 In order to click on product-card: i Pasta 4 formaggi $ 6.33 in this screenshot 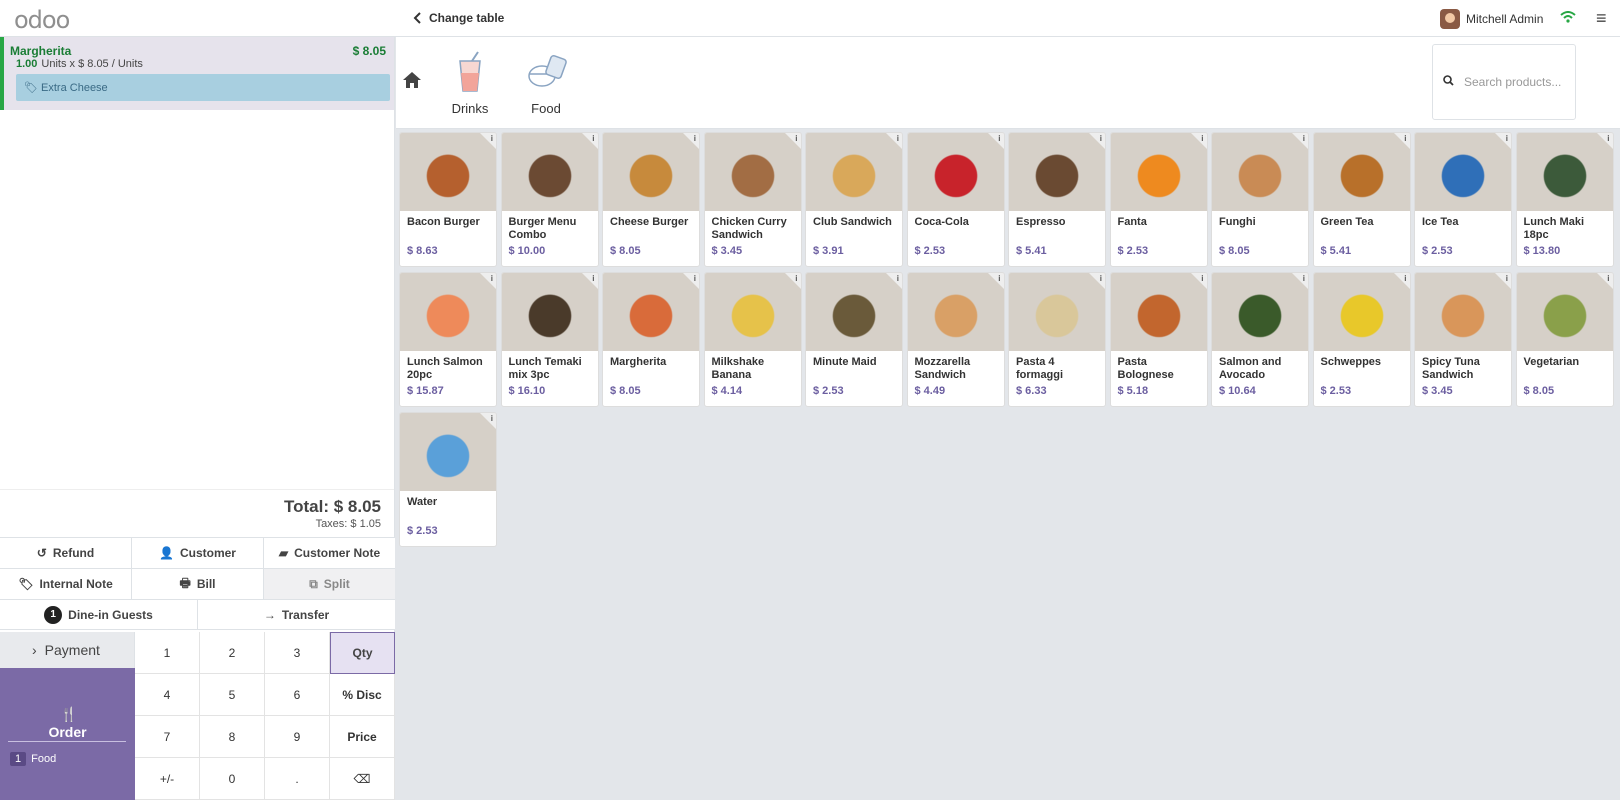, I will do `click(1057, 339)`.